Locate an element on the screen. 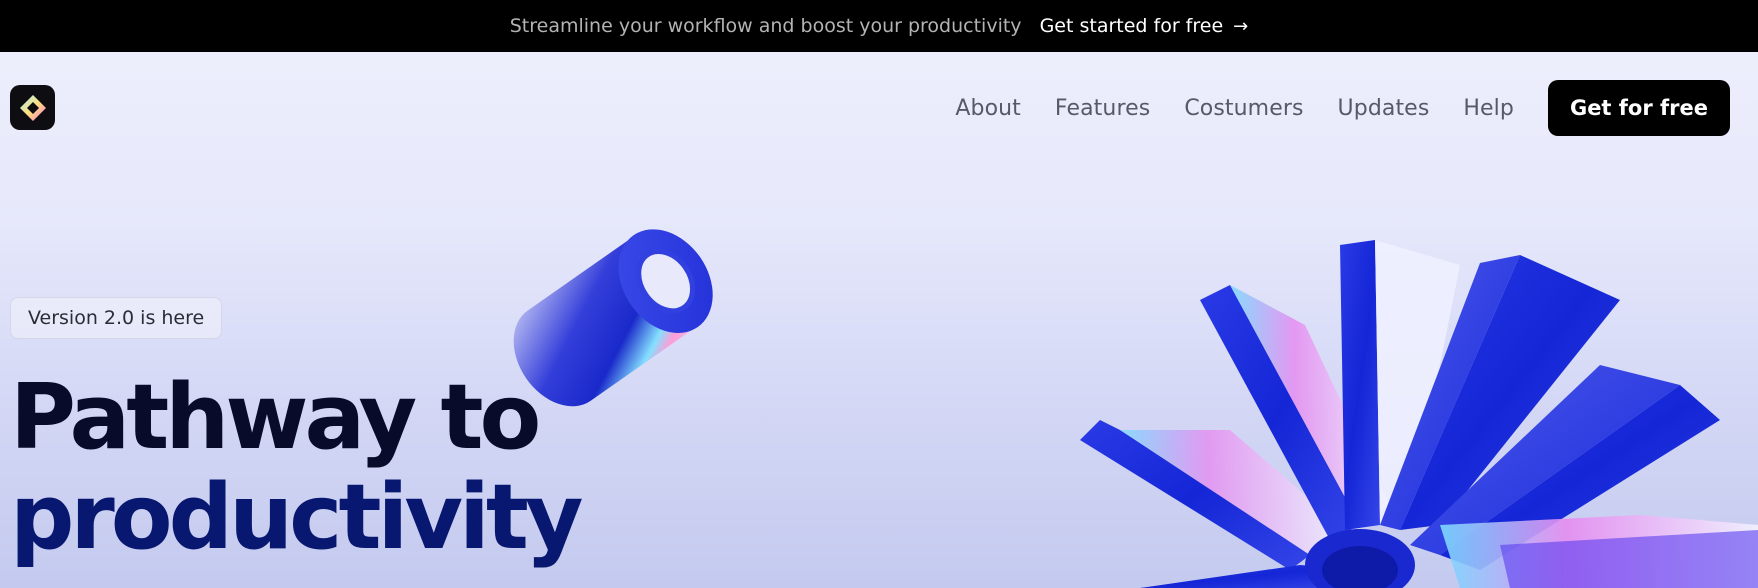 The width and height of the screenshot is (1758, 588). diamond-logo-icon is located at coordinates (32, 107).